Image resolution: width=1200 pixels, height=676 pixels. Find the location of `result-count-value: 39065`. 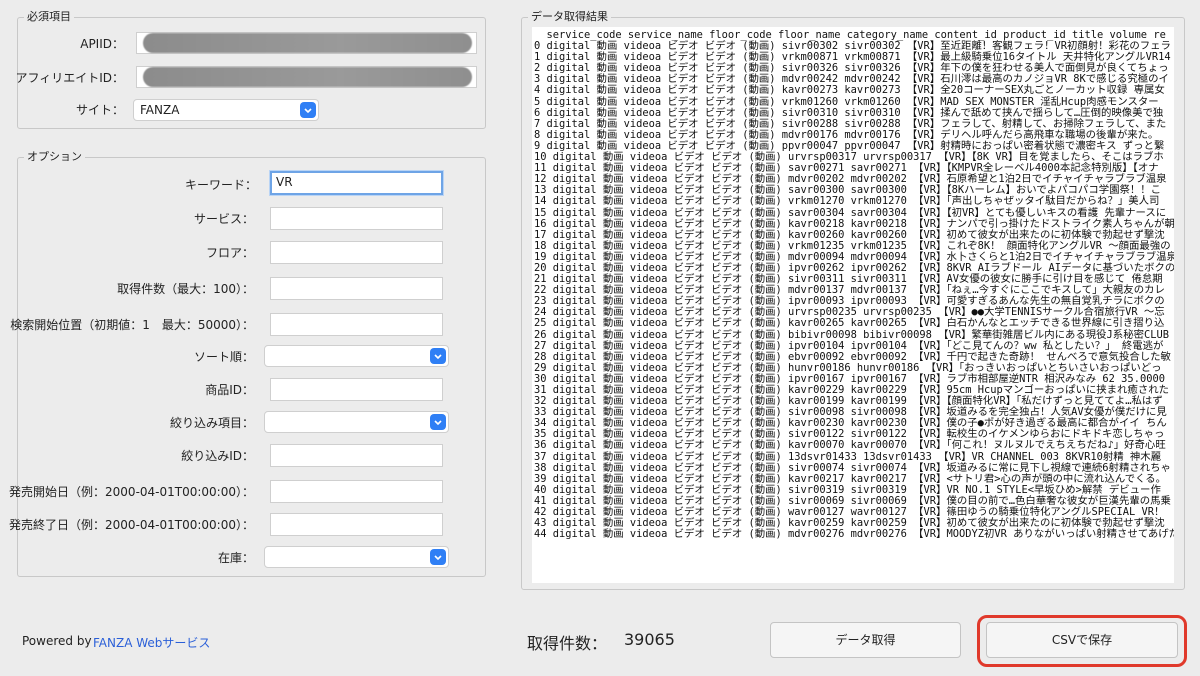

result-count-value: 39065 is located at coordinates (649, 639).